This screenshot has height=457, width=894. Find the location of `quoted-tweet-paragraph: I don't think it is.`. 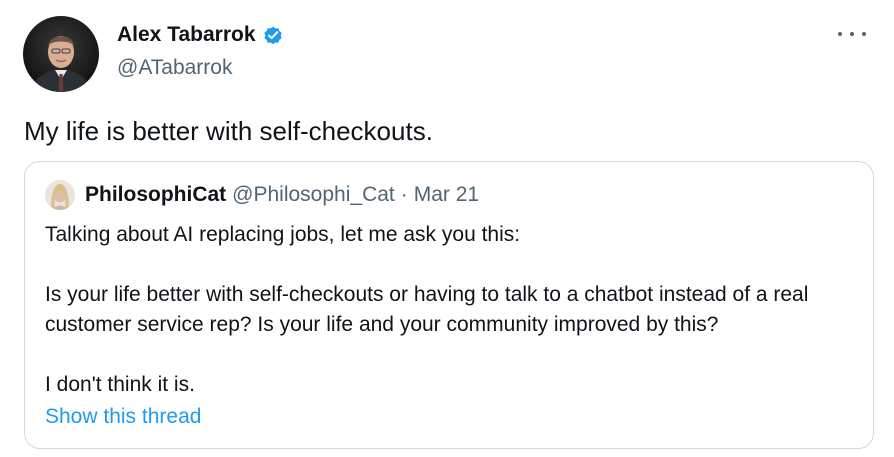

quoted-tweet-paragraph: I don't think it is. is located at coordinates (120, 384).